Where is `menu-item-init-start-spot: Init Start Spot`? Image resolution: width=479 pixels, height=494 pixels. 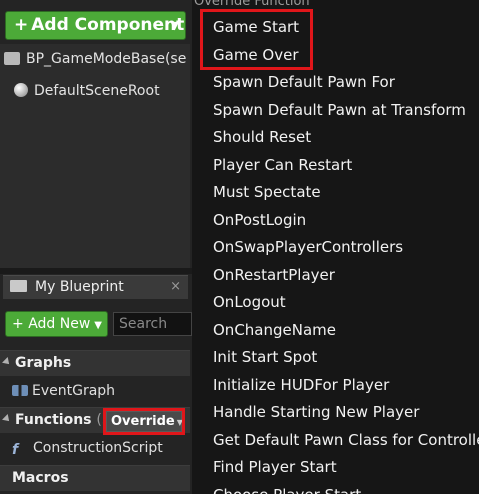 menu-item-init-start-spot: Init Start Spot is located at coordinates (265, 357).